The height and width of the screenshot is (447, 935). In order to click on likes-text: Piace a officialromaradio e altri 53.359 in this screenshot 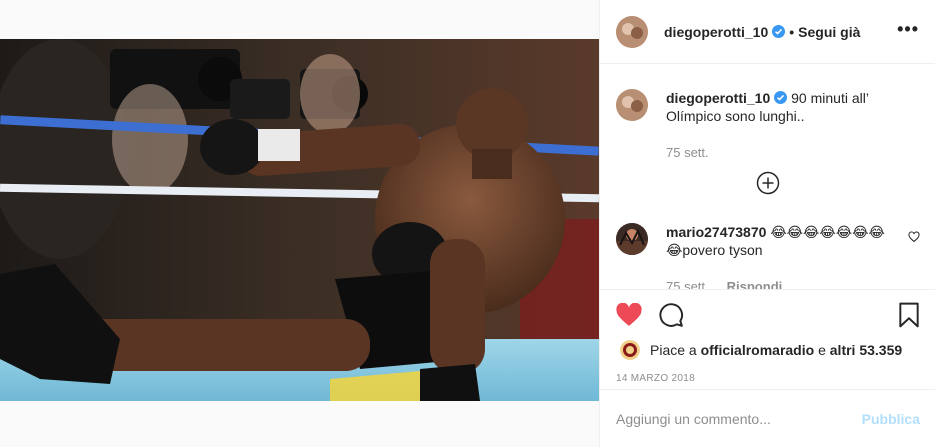, I will do `click(776, 350)`.